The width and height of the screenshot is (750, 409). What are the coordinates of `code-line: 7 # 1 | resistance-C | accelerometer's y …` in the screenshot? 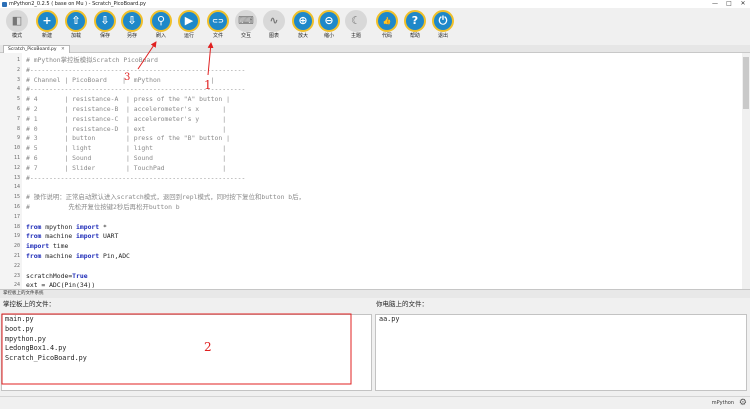 It's located at (371, 120).